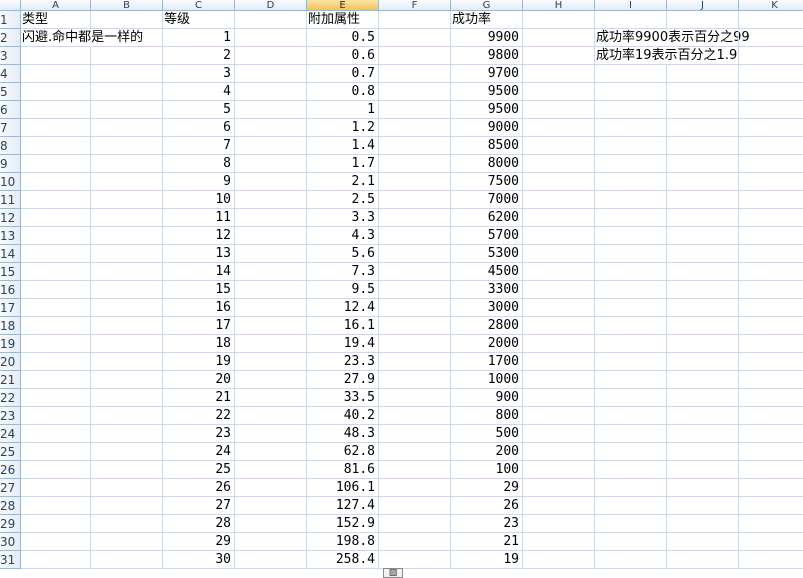 Image resolution: width=803 pixels, height=578 pixels. I want to click on cell-j23, so click(703, 416).